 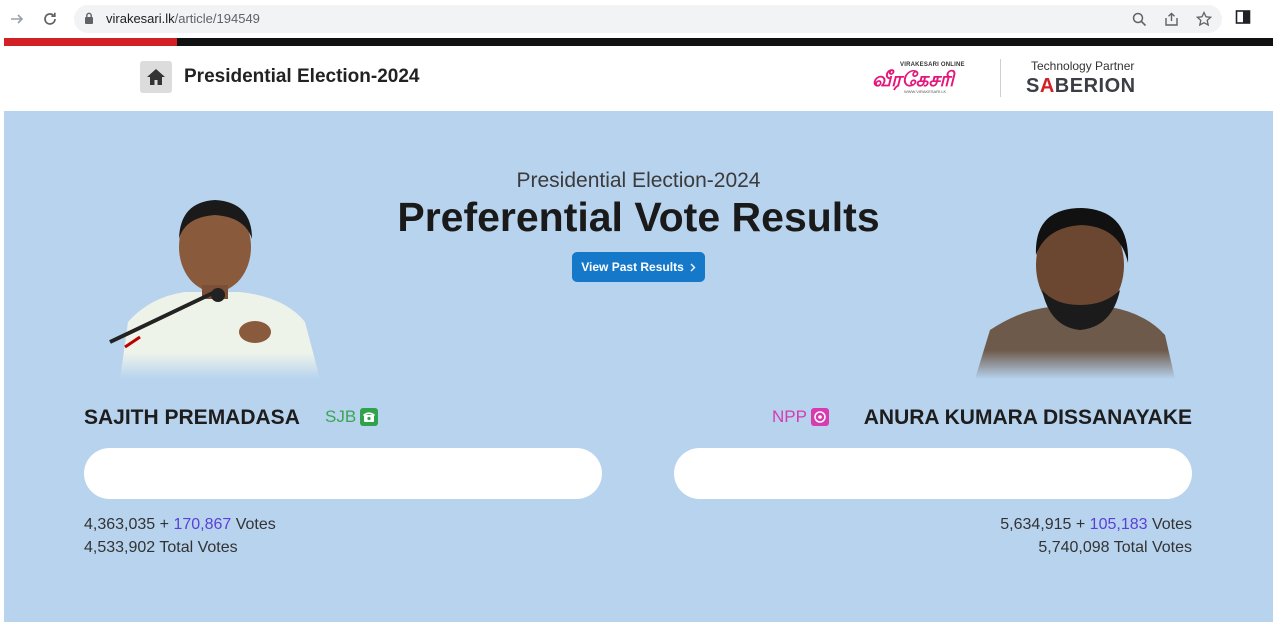 What do you see at coordinates (638, 42) in the screenshot?
I see `brand-strip` at bounding box center [638, 42].